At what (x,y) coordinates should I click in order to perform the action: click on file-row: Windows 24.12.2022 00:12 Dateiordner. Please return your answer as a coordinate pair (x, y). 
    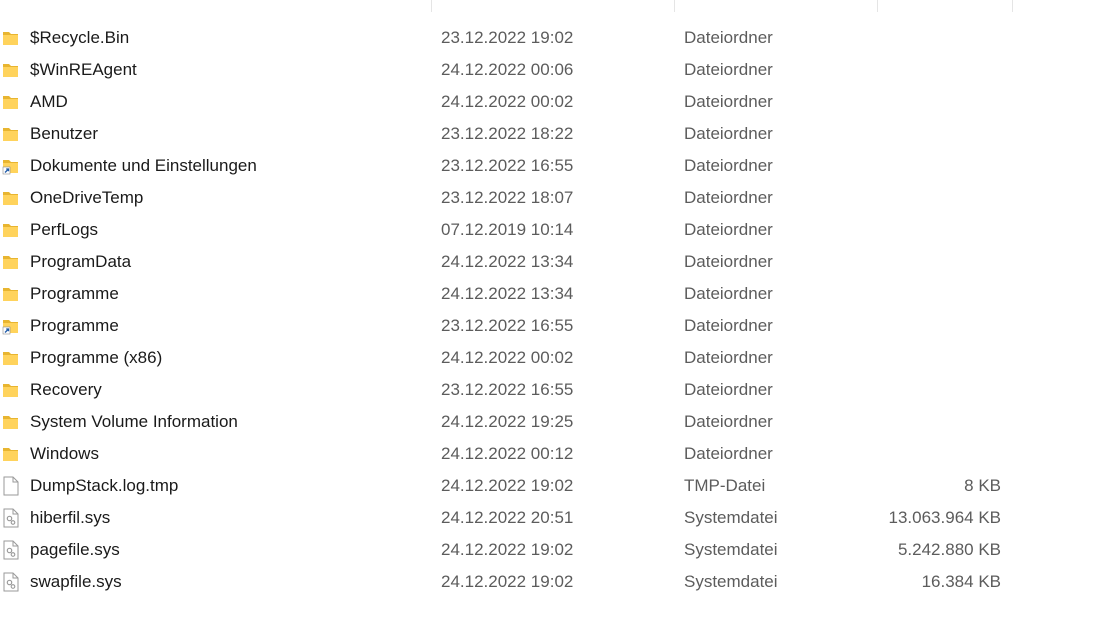
    Looking at the image, I should click on (506, 454).